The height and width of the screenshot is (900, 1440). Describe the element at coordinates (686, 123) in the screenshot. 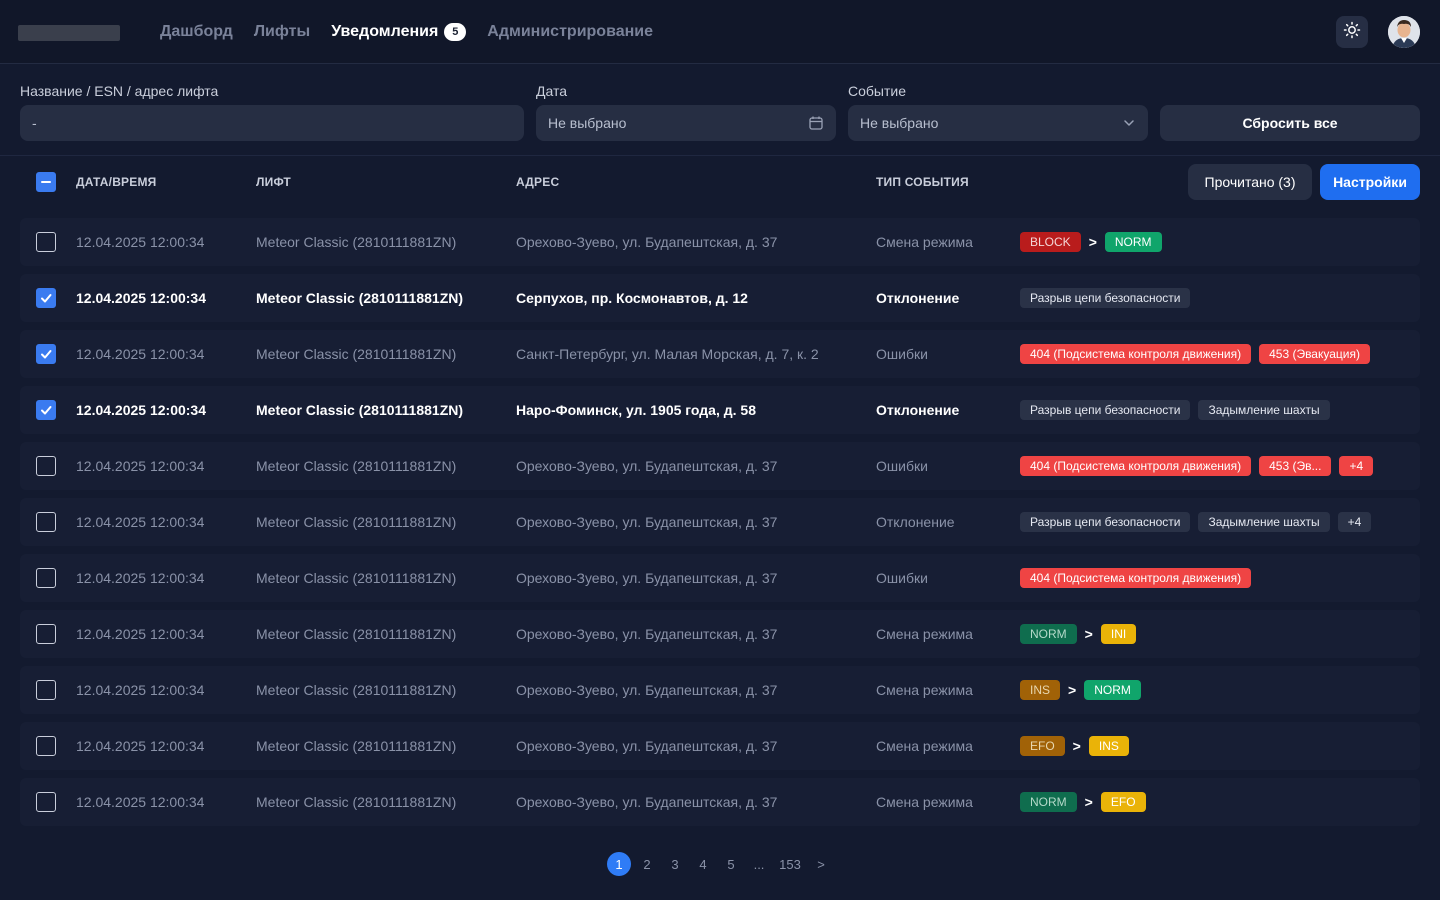

I see `date-picker: Не выбрано` at that location.